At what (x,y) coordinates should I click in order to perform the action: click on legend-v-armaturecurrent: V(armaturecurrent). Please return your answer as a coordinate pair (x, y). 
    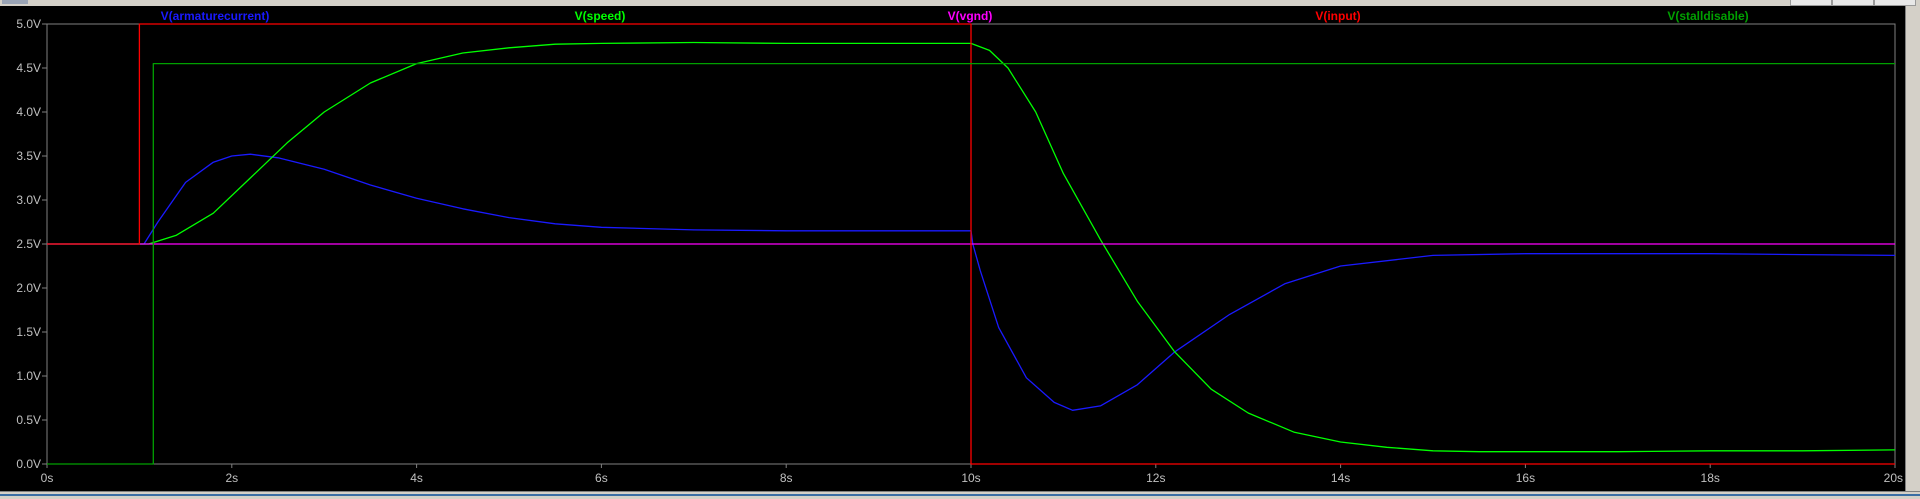
    Looking at the image, I should click on (215, 16).